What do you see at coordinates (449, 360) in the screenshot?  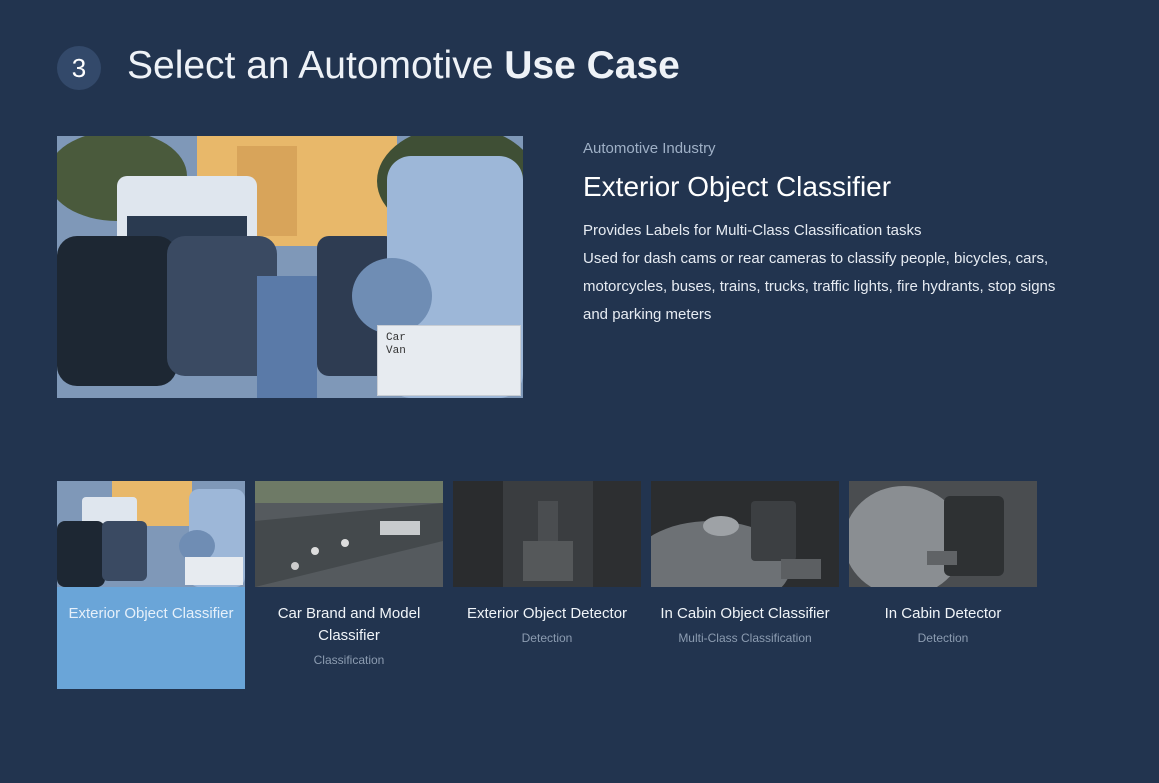 I see `hero-classification-label: Car Van` at bounding box center [449, 360].